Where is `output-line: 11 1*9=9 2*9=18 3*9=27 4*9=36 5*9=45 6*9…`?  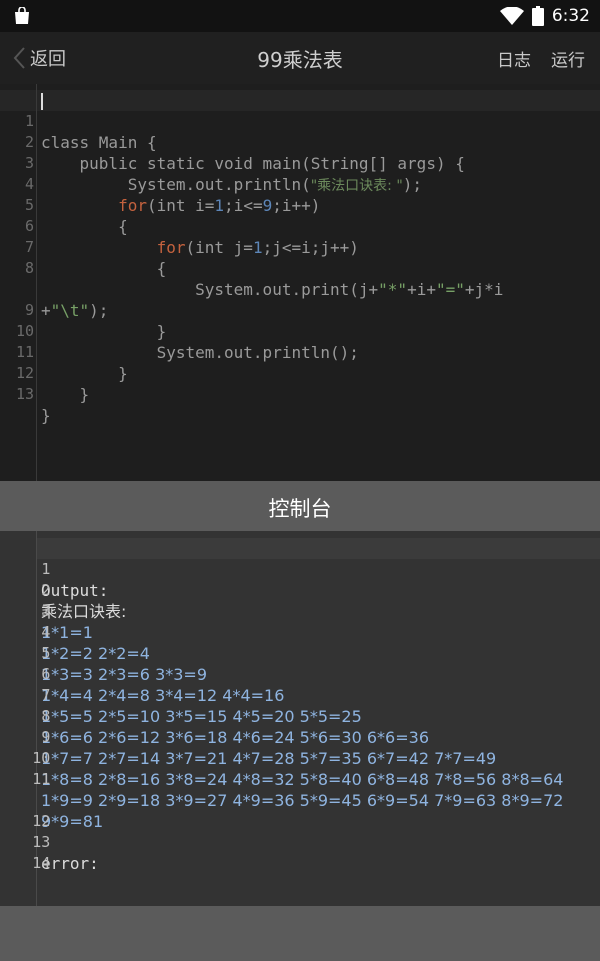
output-line: 11 1*9=9 2*9=18 3*9=27 4*9=36 5*9=45 6*9… is located at coordinates (300, 779).